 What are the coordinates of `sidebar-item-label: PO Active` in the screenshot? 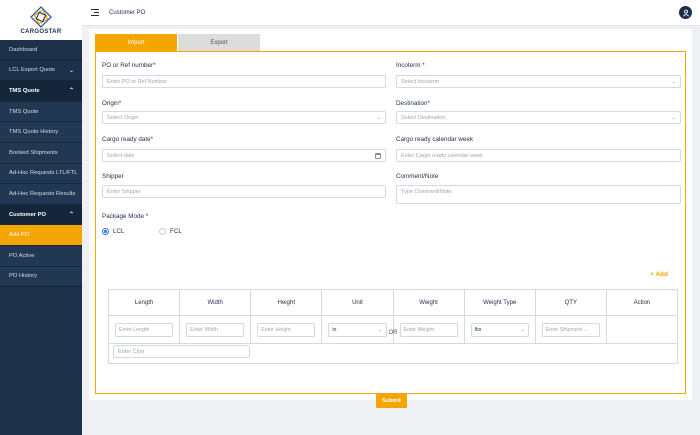 It's located at (22, 255).